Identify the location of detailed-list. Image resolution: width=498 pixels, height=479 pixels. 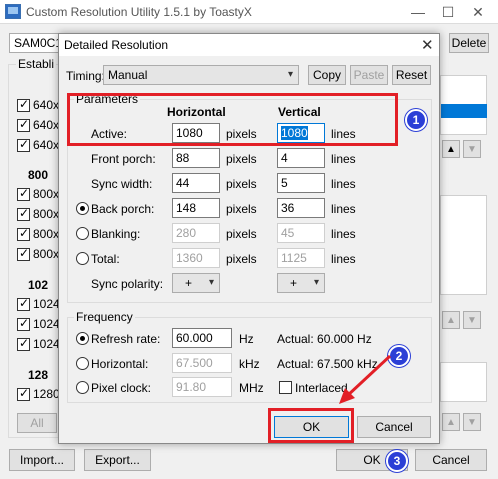
(463, 105).